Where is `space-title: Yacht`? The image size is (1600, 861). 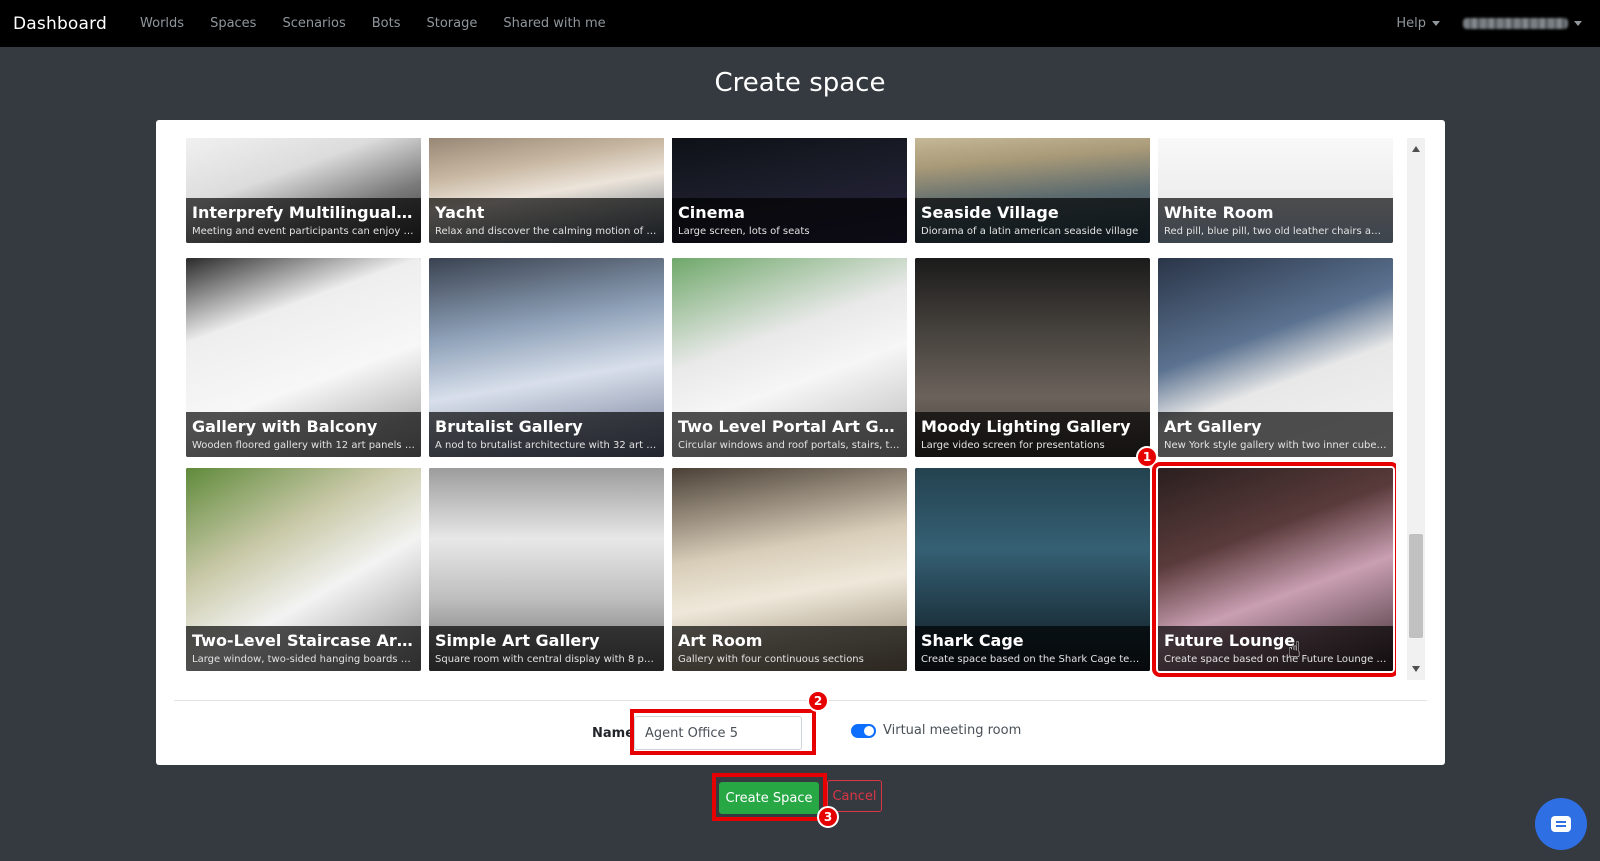
space-title: Yacht is located at coordinates (460, 212).